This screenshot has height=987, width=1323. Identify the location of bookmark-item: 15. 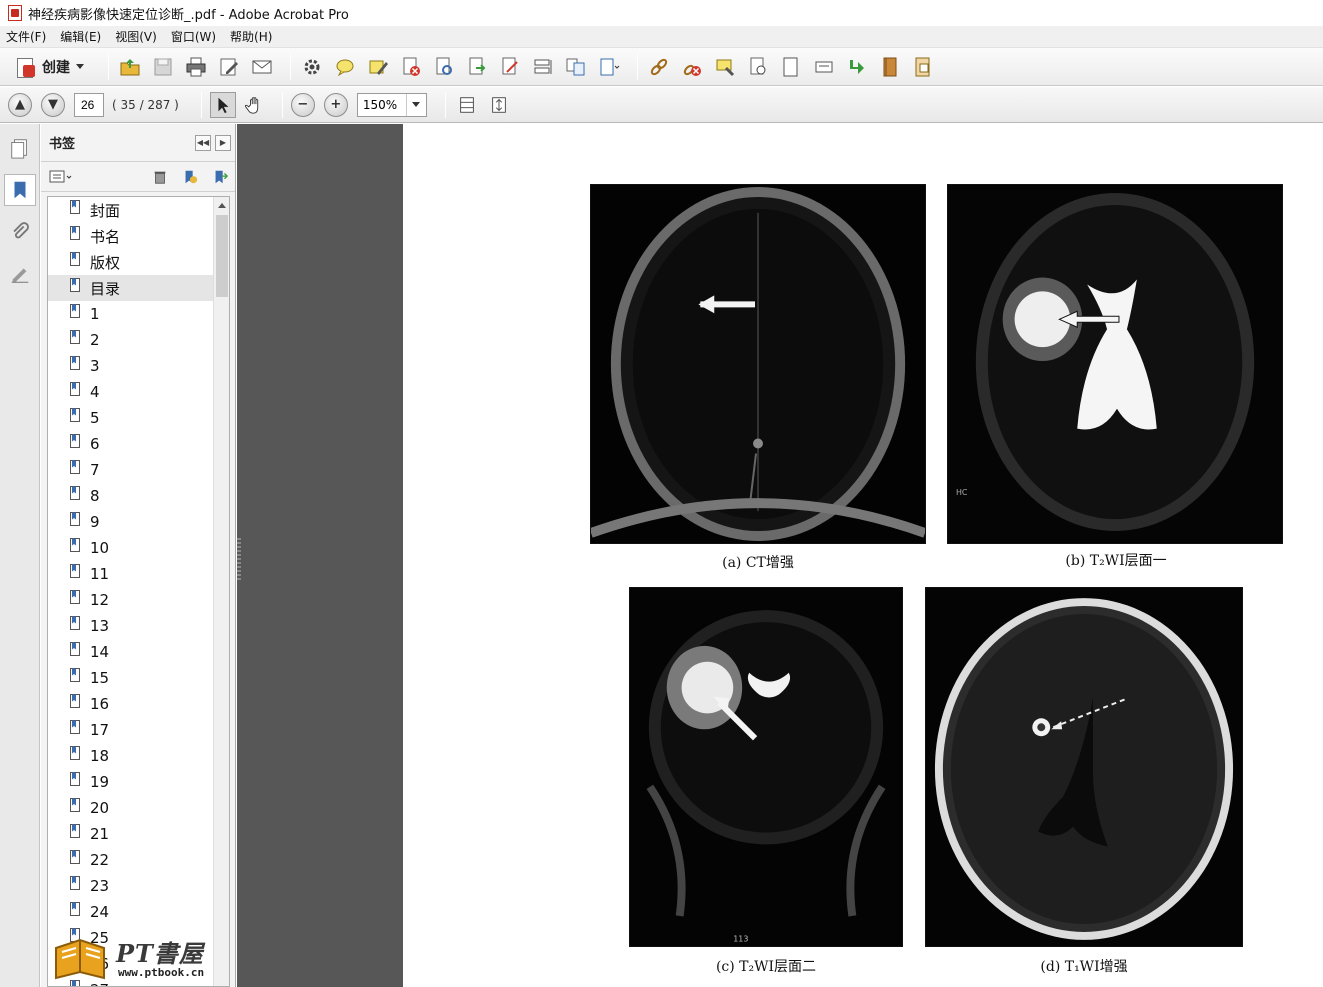
(131, 678).